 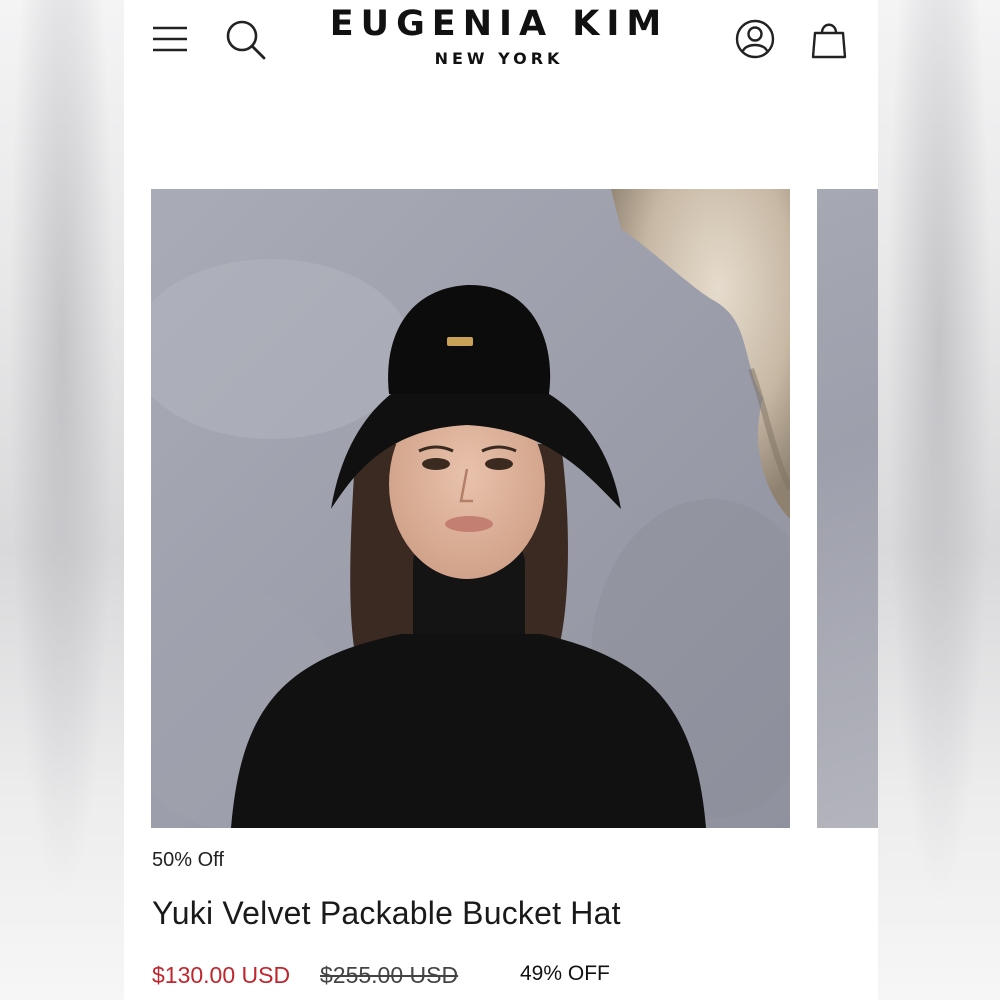 I want to click on site-header: EUGENIA KIM NEW YORK, so click(x=501, y=45).